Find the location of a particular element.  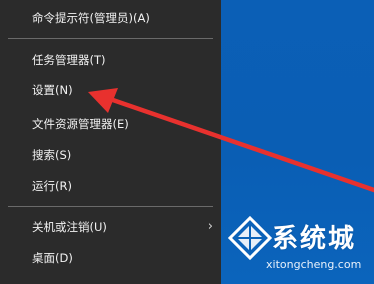

watermark: 系统城 xitongcheng.com is located at coordinates (298, 247).